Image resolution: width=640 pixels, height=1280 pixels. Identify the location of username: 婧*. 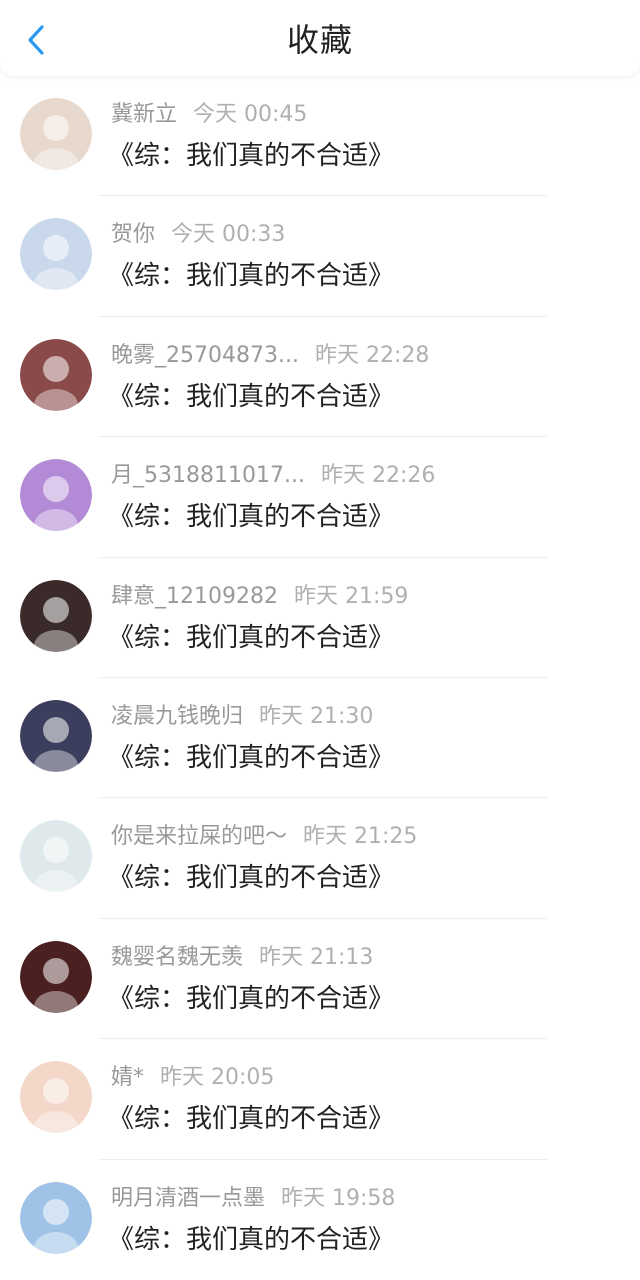
(128, 1078).